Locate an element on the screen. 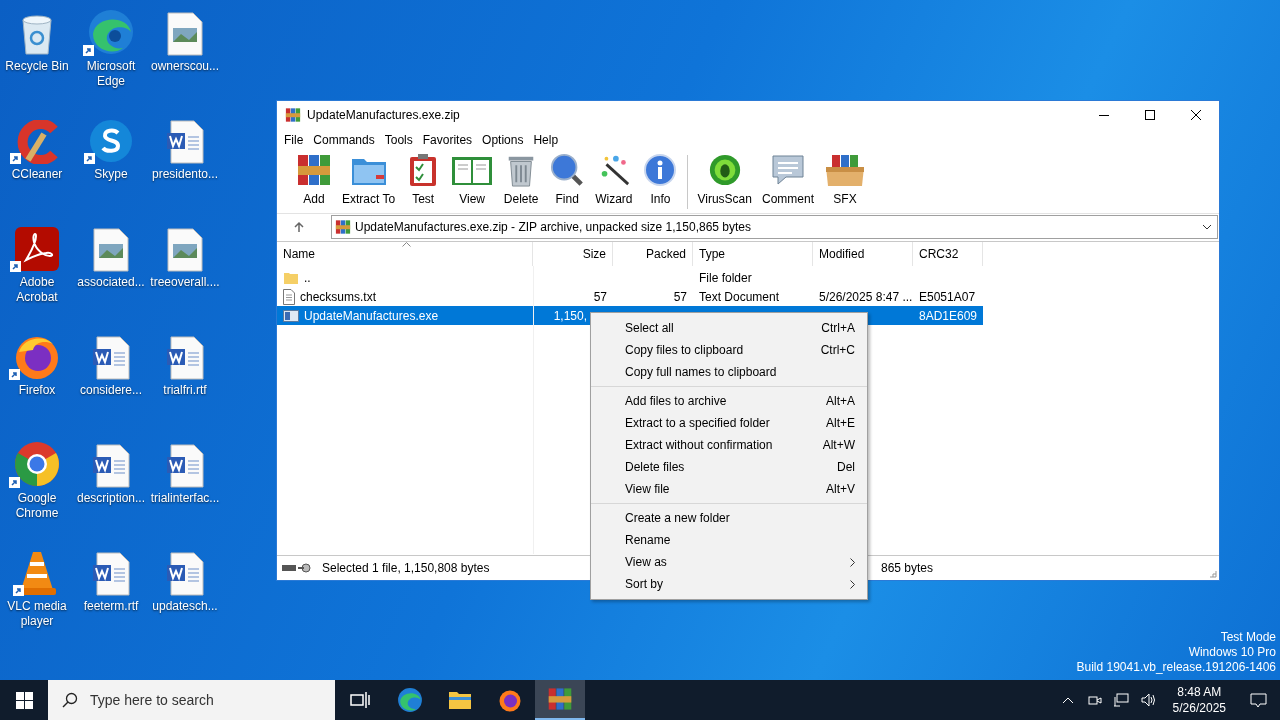 This screenshot has height=720, width=1280. toolbar-button: Find is located at coordinates (567, 182).